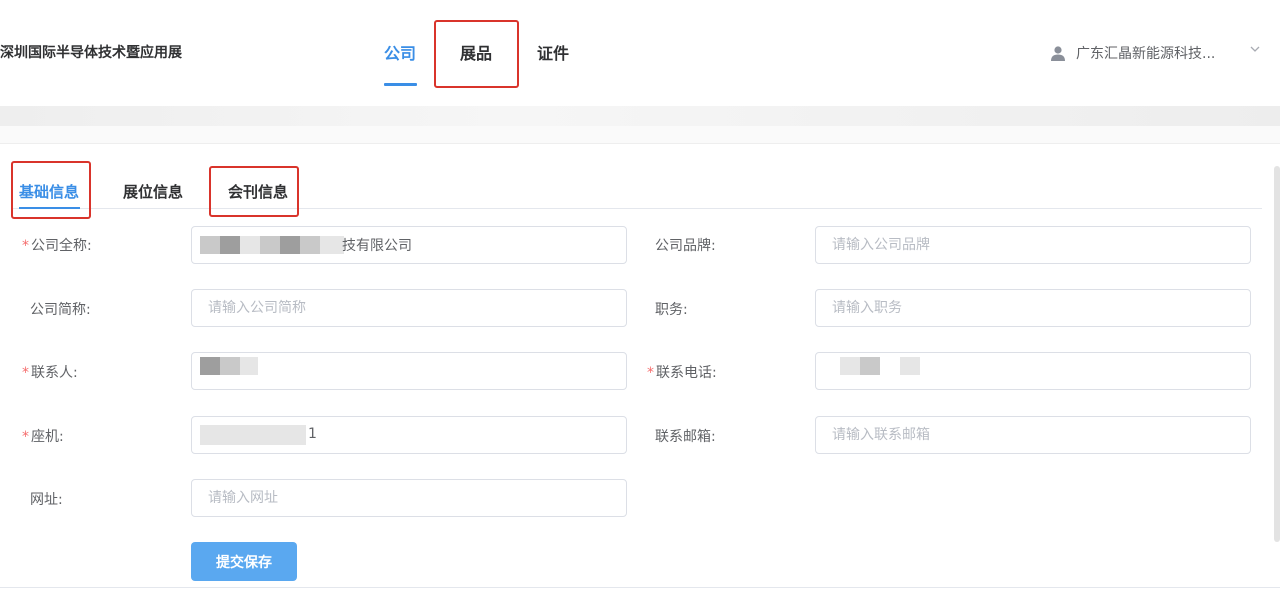 This screenshot has width=1280, height=590. What do you see at coordinates (43, 437) in the screenshot?
I see `landline-label: * 座机:` at bounding box center [43, 437].